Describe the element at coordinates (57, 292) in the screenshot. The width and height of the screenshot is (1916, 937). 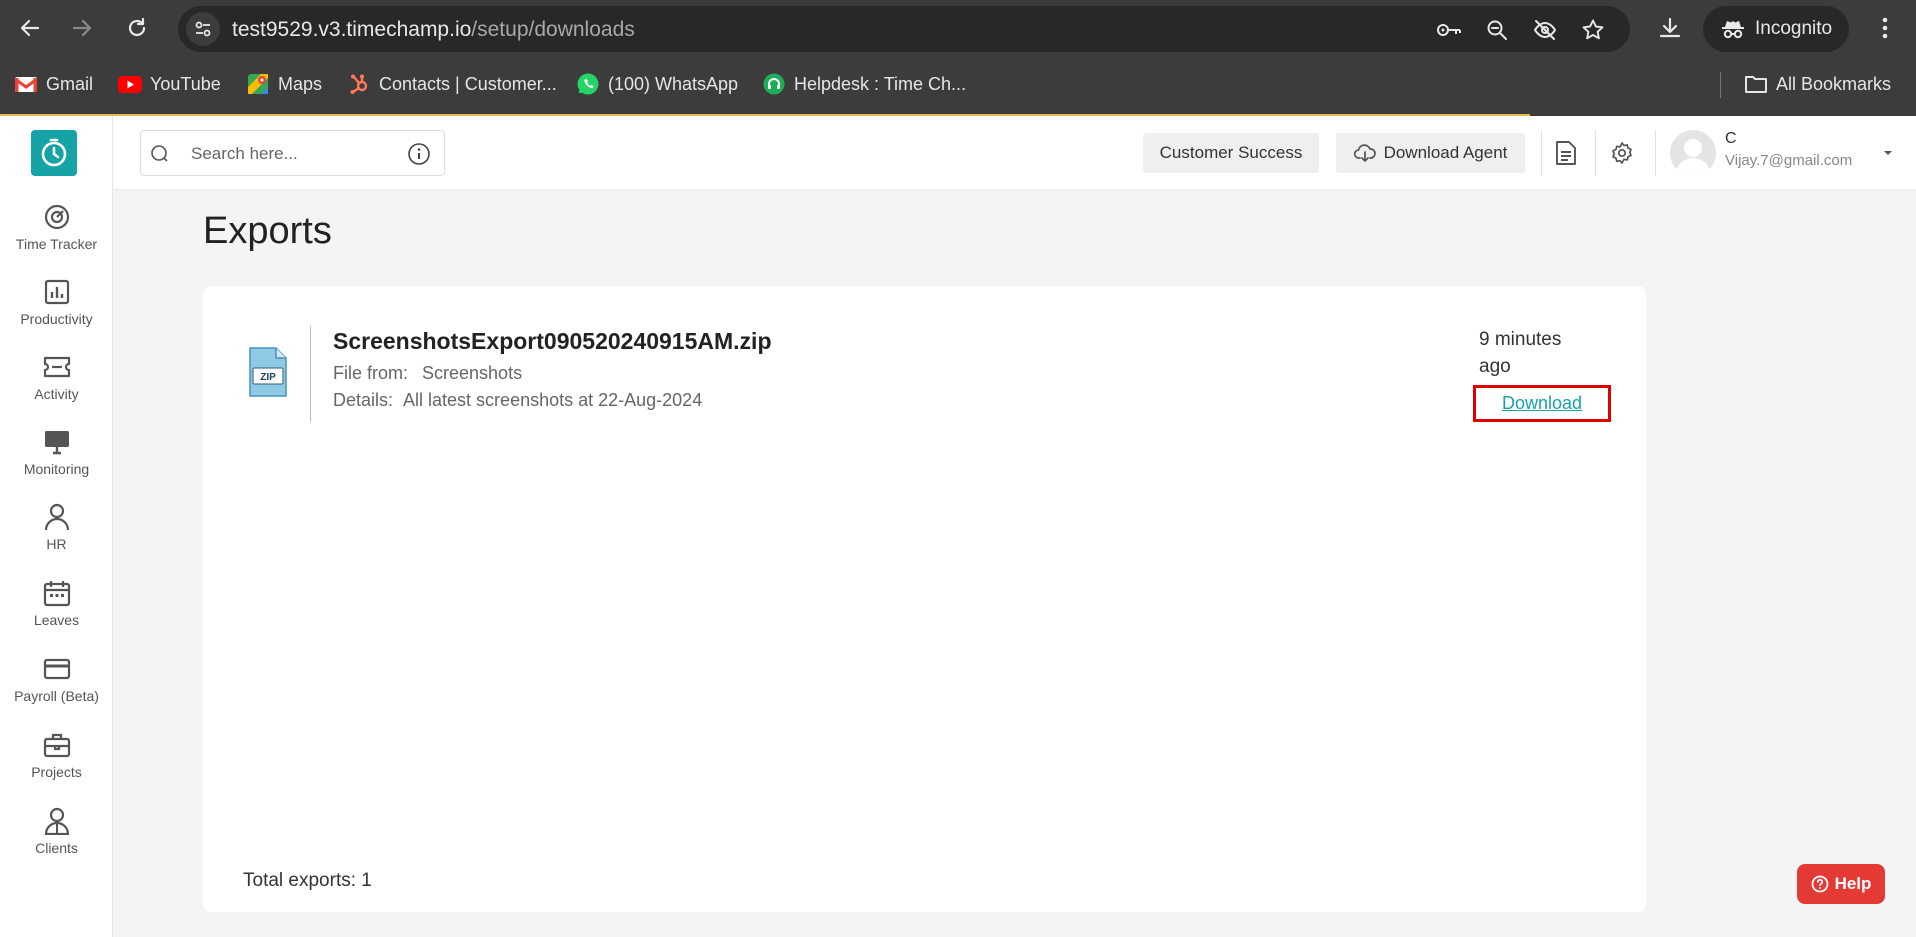
I see `bar-chart-icon` at that location.